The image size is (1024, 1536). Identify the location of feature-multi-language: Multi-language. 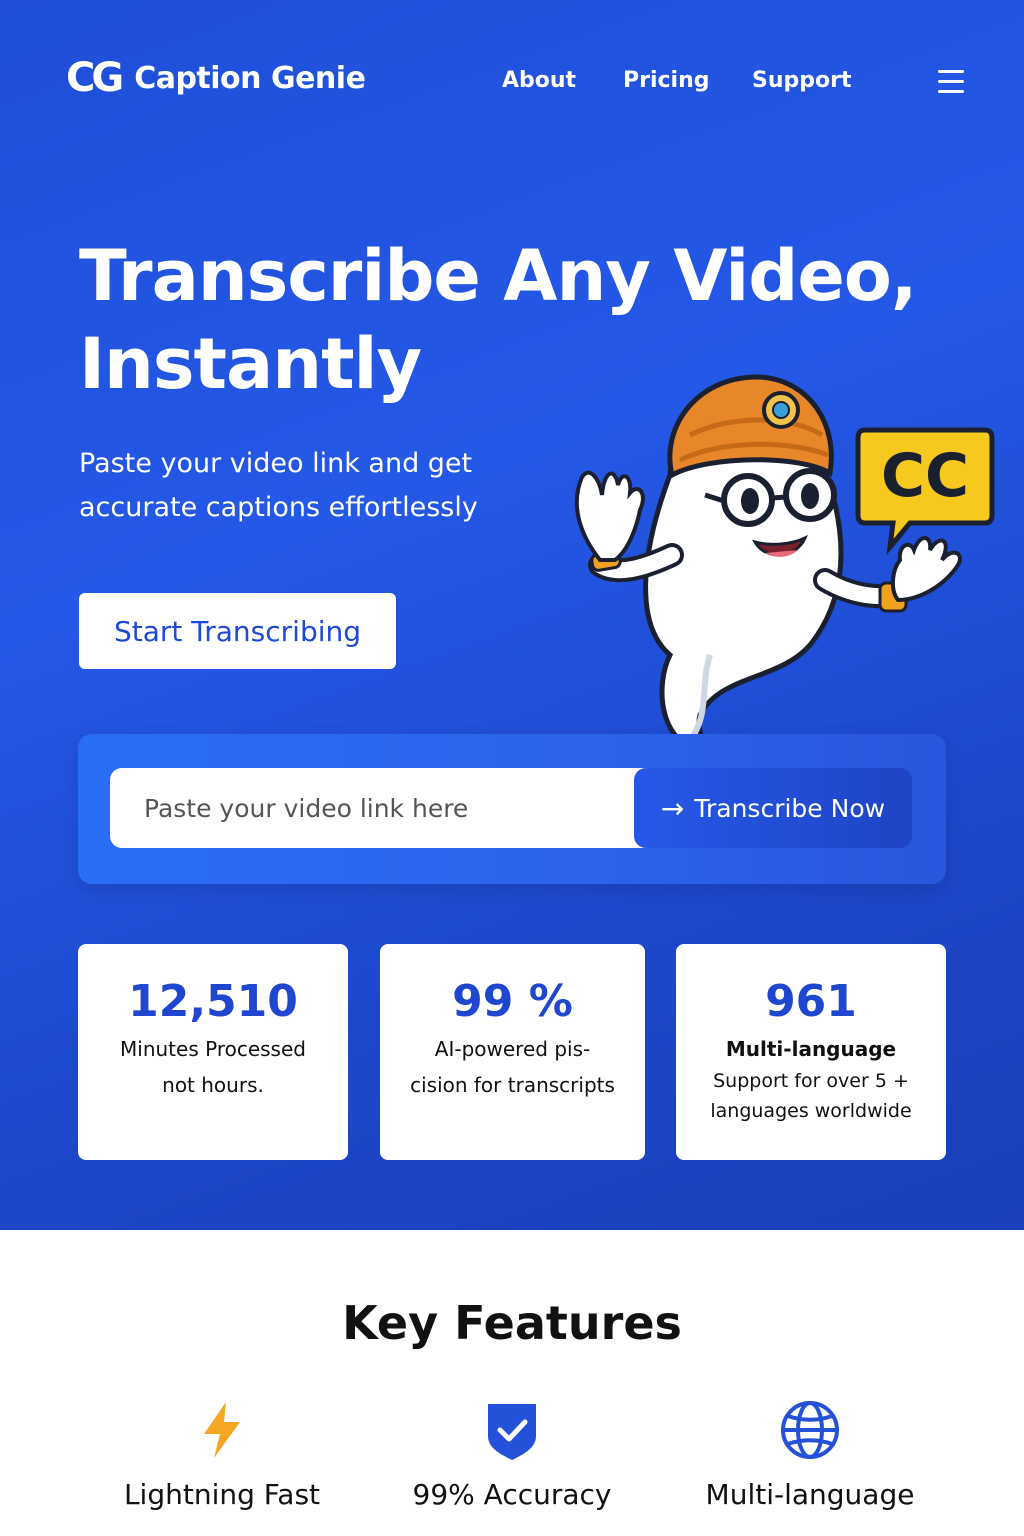
(810, 1454).